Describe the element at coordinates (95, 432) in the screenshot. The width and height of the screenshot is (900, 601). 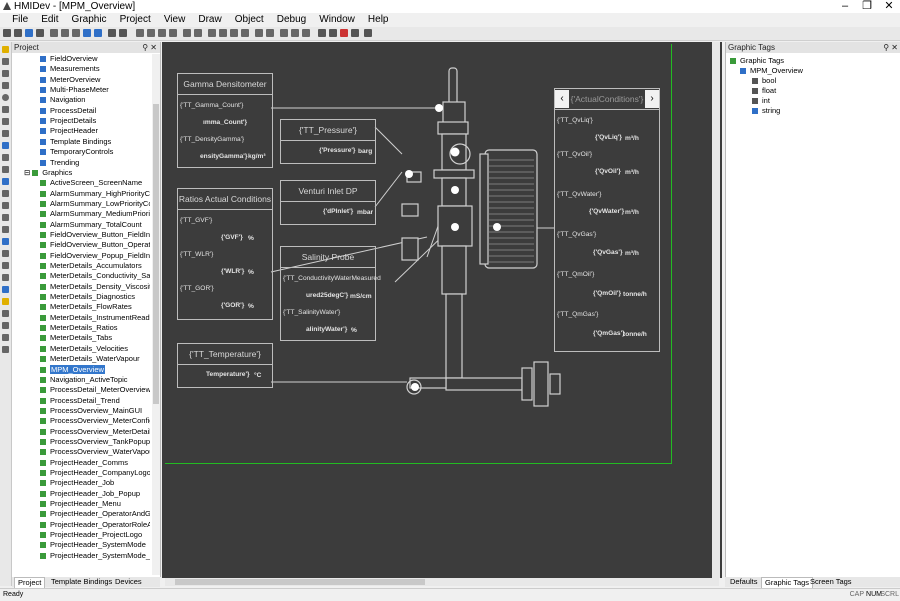
I see `tree-item: ProcessOverview_MeterDetails` at that location.